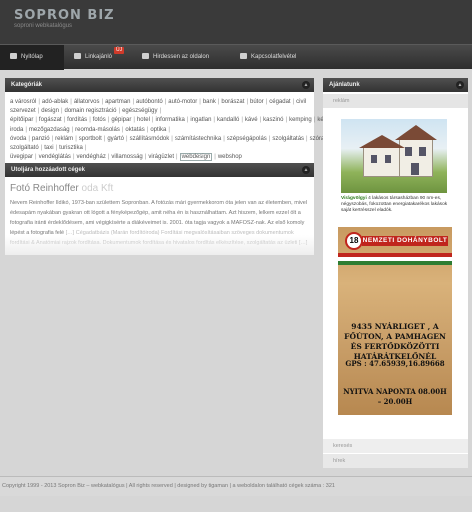 This screenshot has height=512, width=472. What do you see at coordinates (182, 102) in the screenshot?
I see `category-link: autó-motor` at bounding box center [182, 102].